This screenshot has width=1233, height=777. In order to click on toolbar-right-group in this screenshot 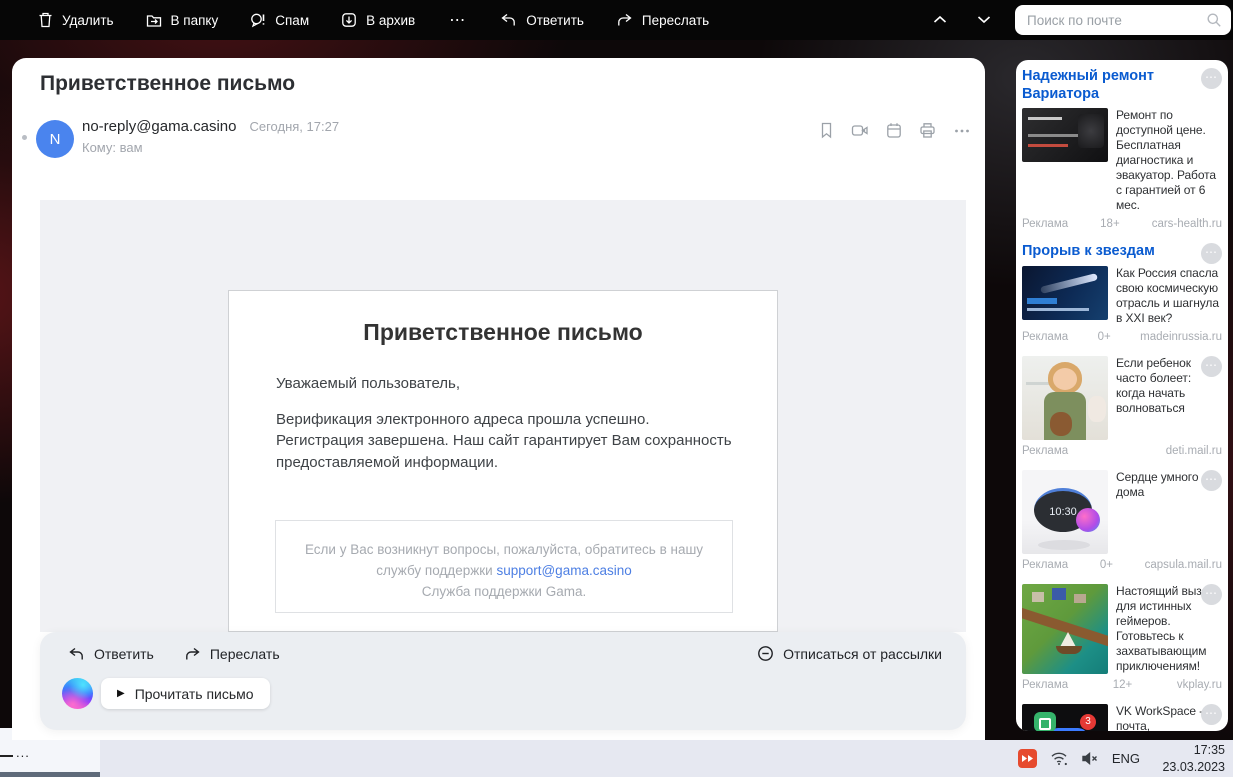, I will do `click(1079, 20)`.